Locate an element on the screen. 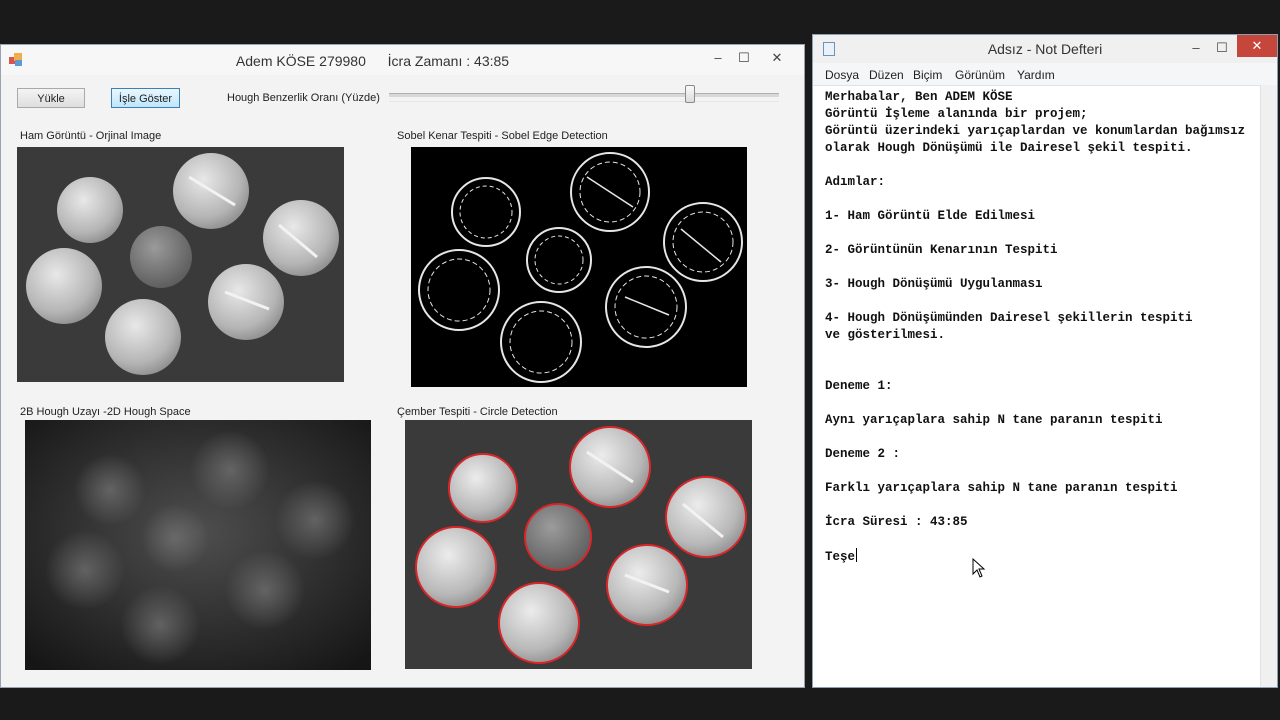 The image size is (1280, 720). menu-file: Dosya is located at coordinates (842, 75).